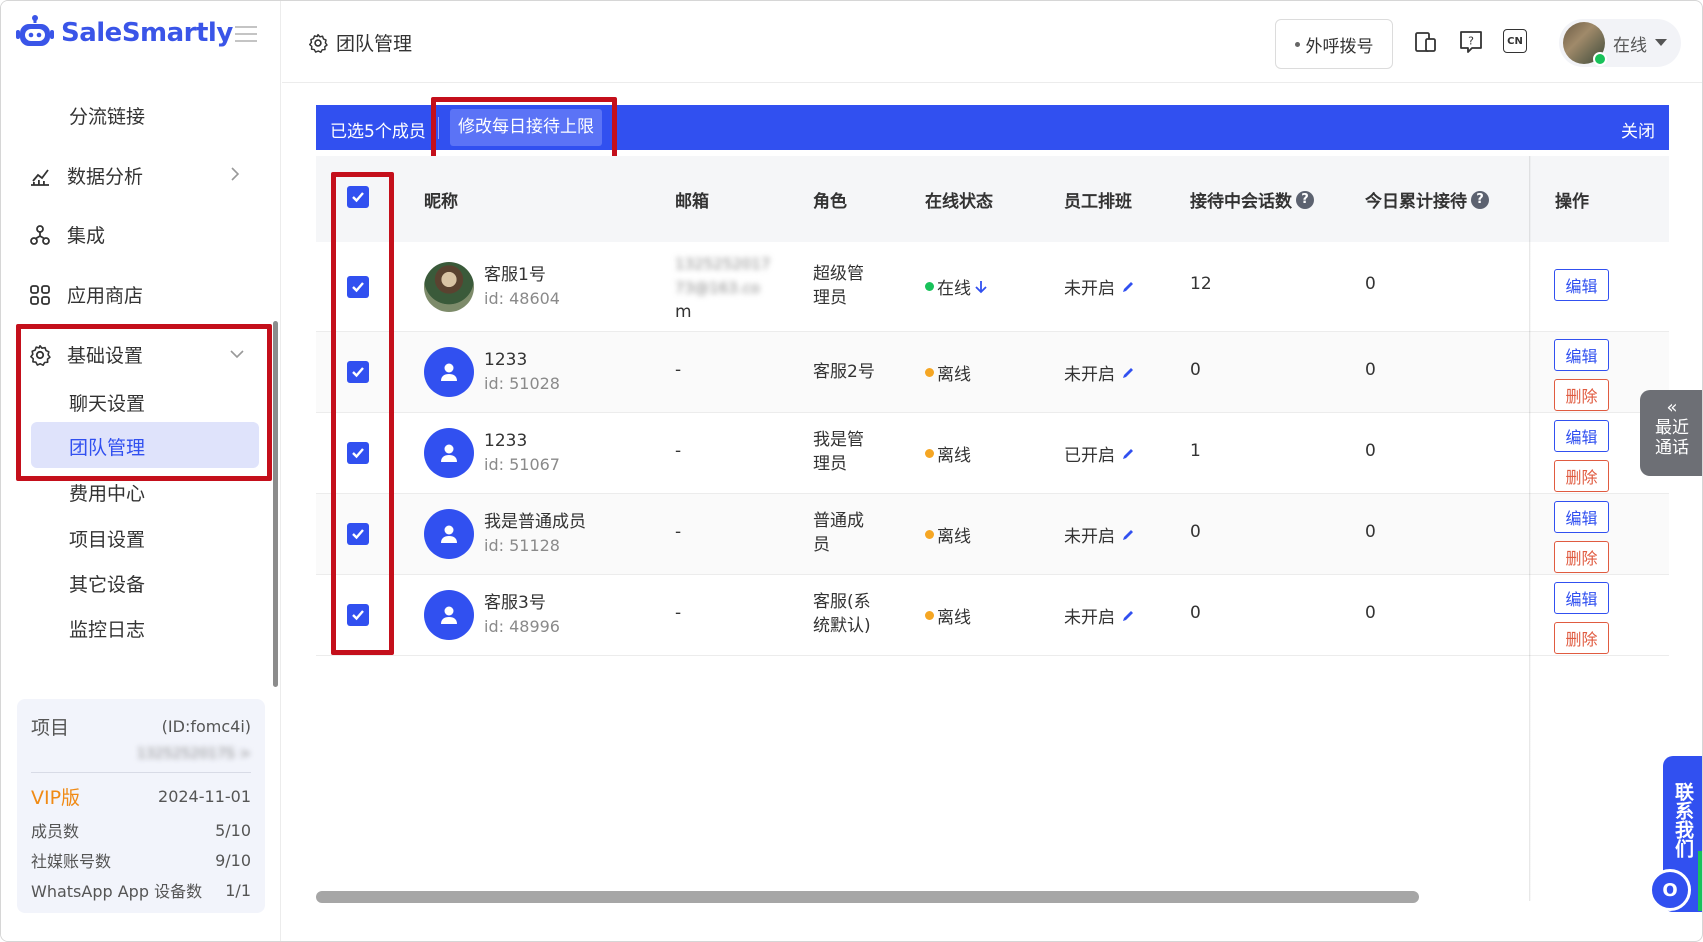 The height and width of the screenshot is (942, 1703). I want to click on col-header-email: 邮箱, so click(692, 202).